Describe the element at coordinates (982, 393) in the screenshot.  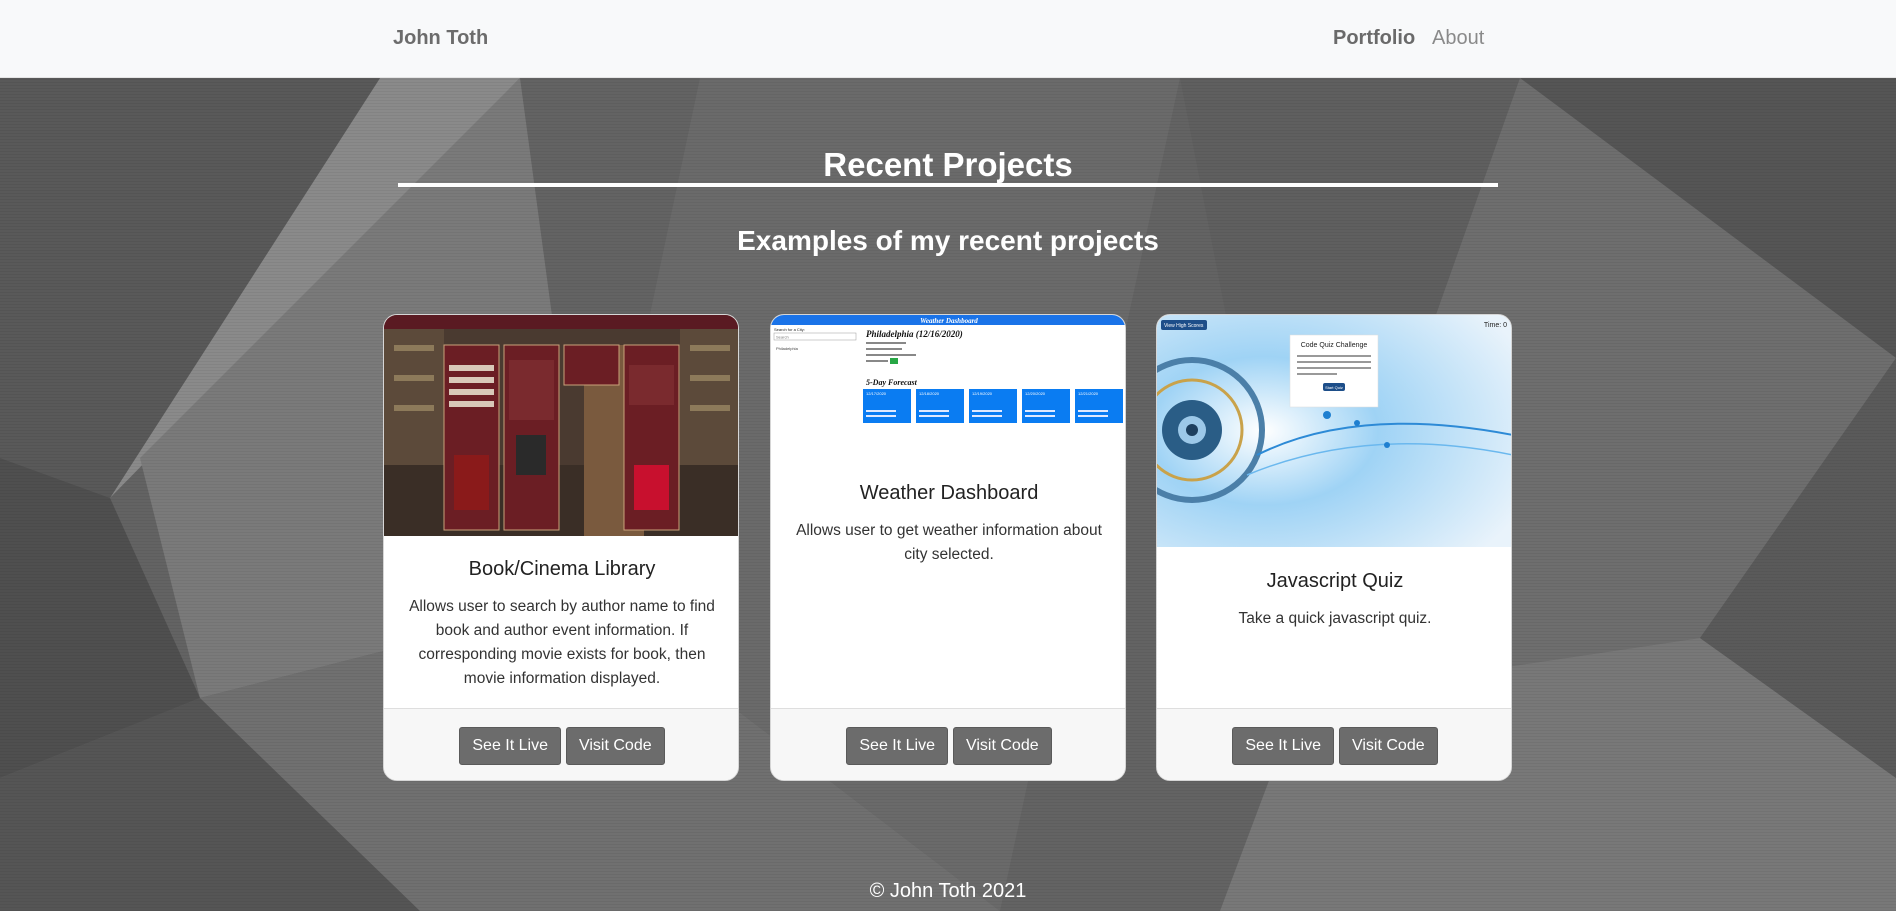
I see `forecast-day-3: 12/19/2020` at that location.